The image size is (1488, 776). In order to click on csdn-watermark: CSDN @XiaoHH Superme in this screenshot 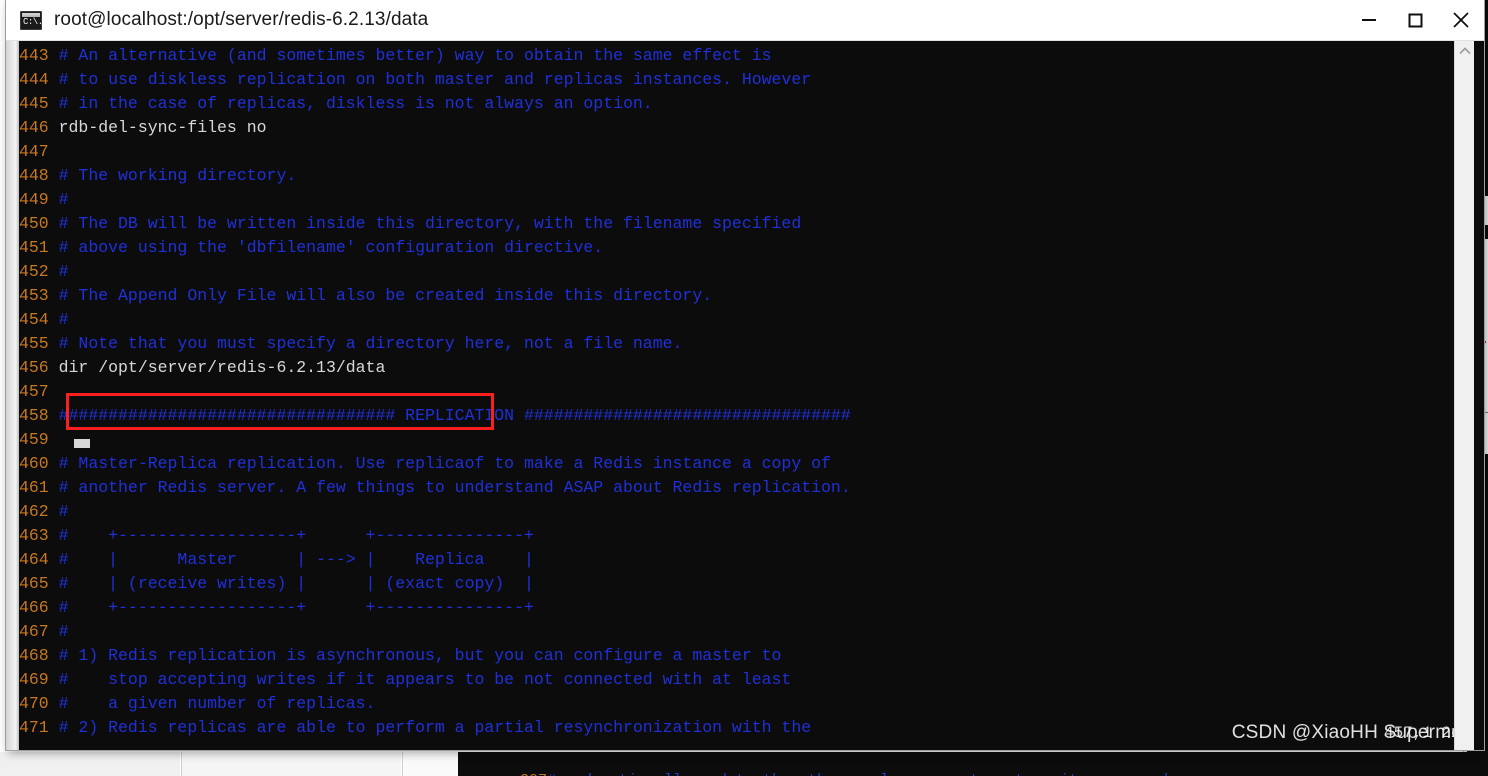, I will do `click(1346, 732)`.